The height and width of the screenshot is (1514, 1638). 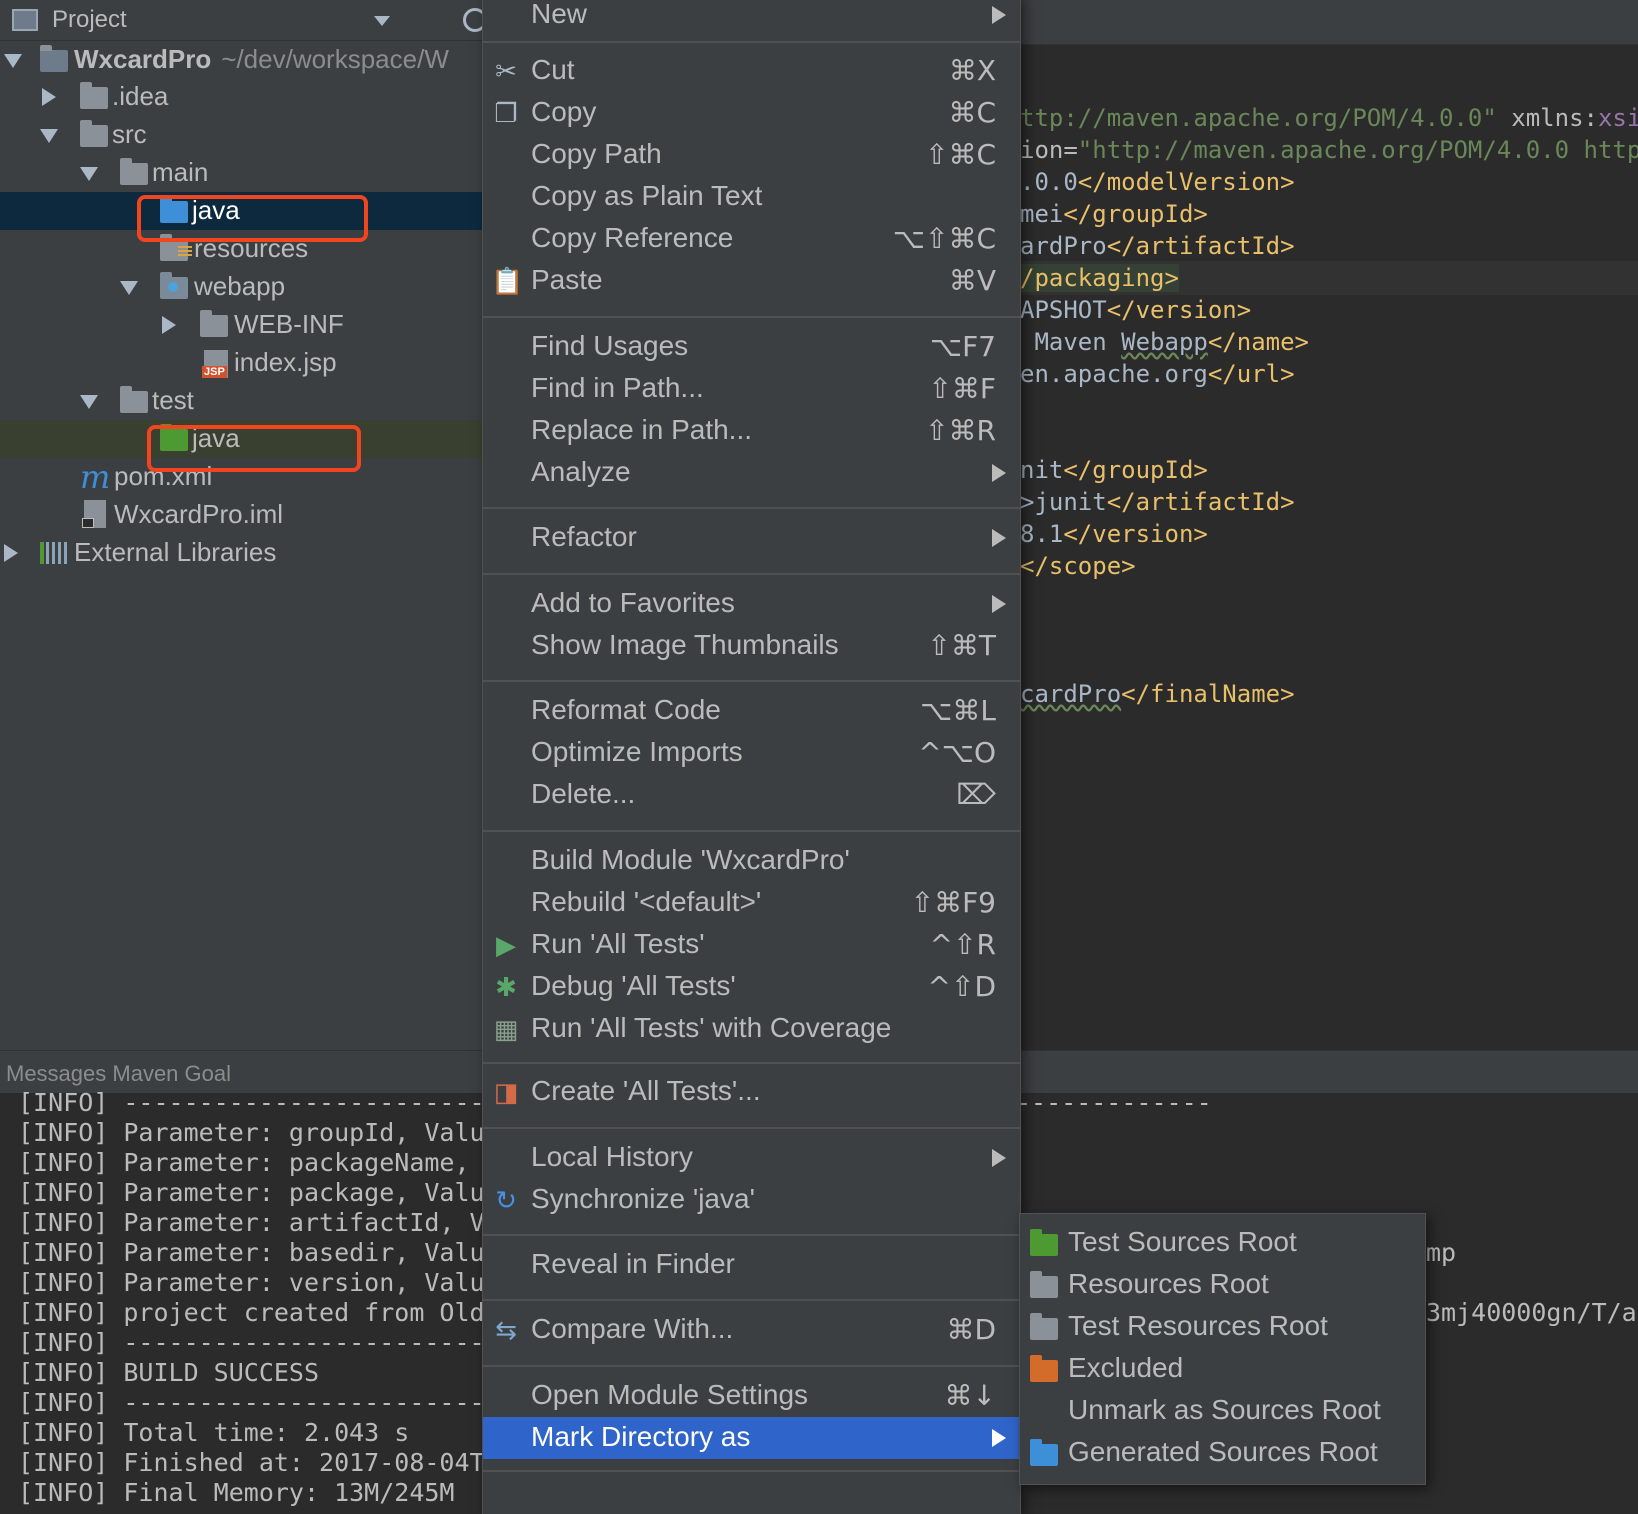 I want to click on highlight-box-test-java, so click(x=254, y=448).